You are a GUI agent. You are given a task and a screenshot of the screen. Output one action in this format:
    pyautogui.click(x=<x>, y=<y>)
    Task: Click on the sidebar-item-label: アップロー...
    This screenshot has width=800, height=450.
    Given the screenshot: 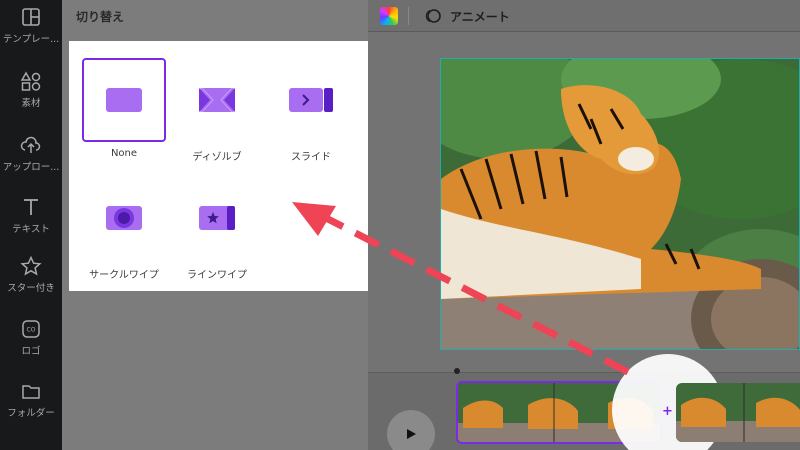 What is the action you would take?
    pyautogui.click(x=31, y=167)
    